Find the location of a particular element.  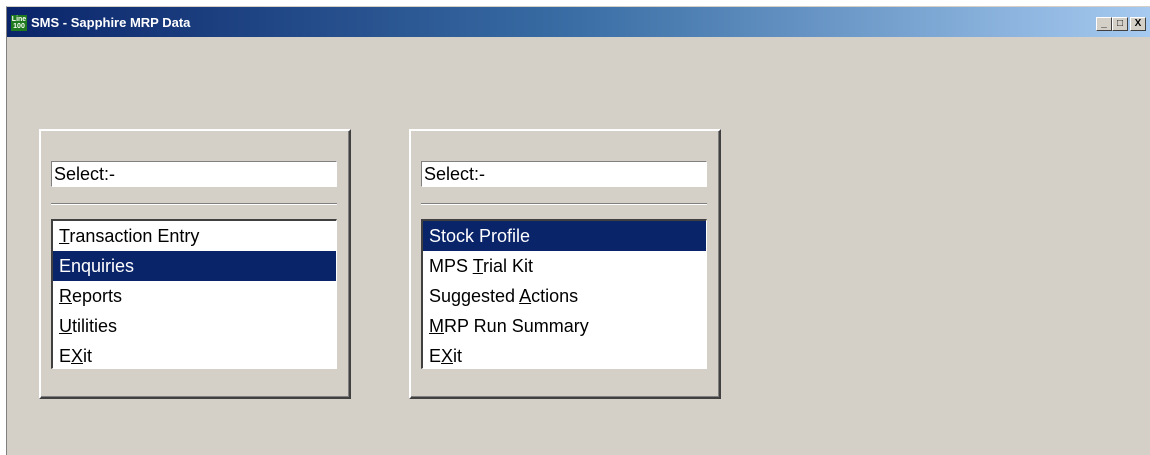

item-text-post: tock Profile is located at coordinates (486, 236).